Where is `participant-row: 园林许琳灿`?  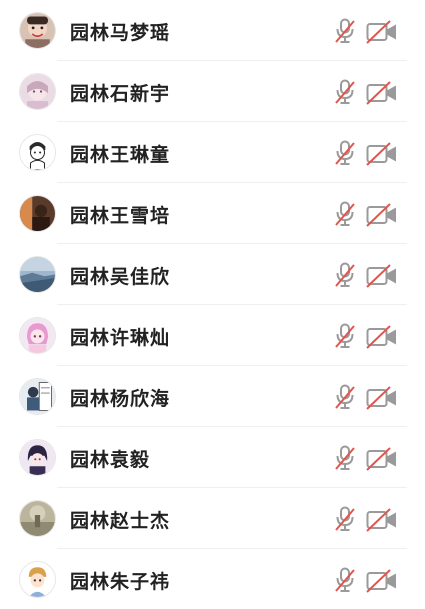
participant-row: 园林许琳灿 is located at coordinates (212, 335).